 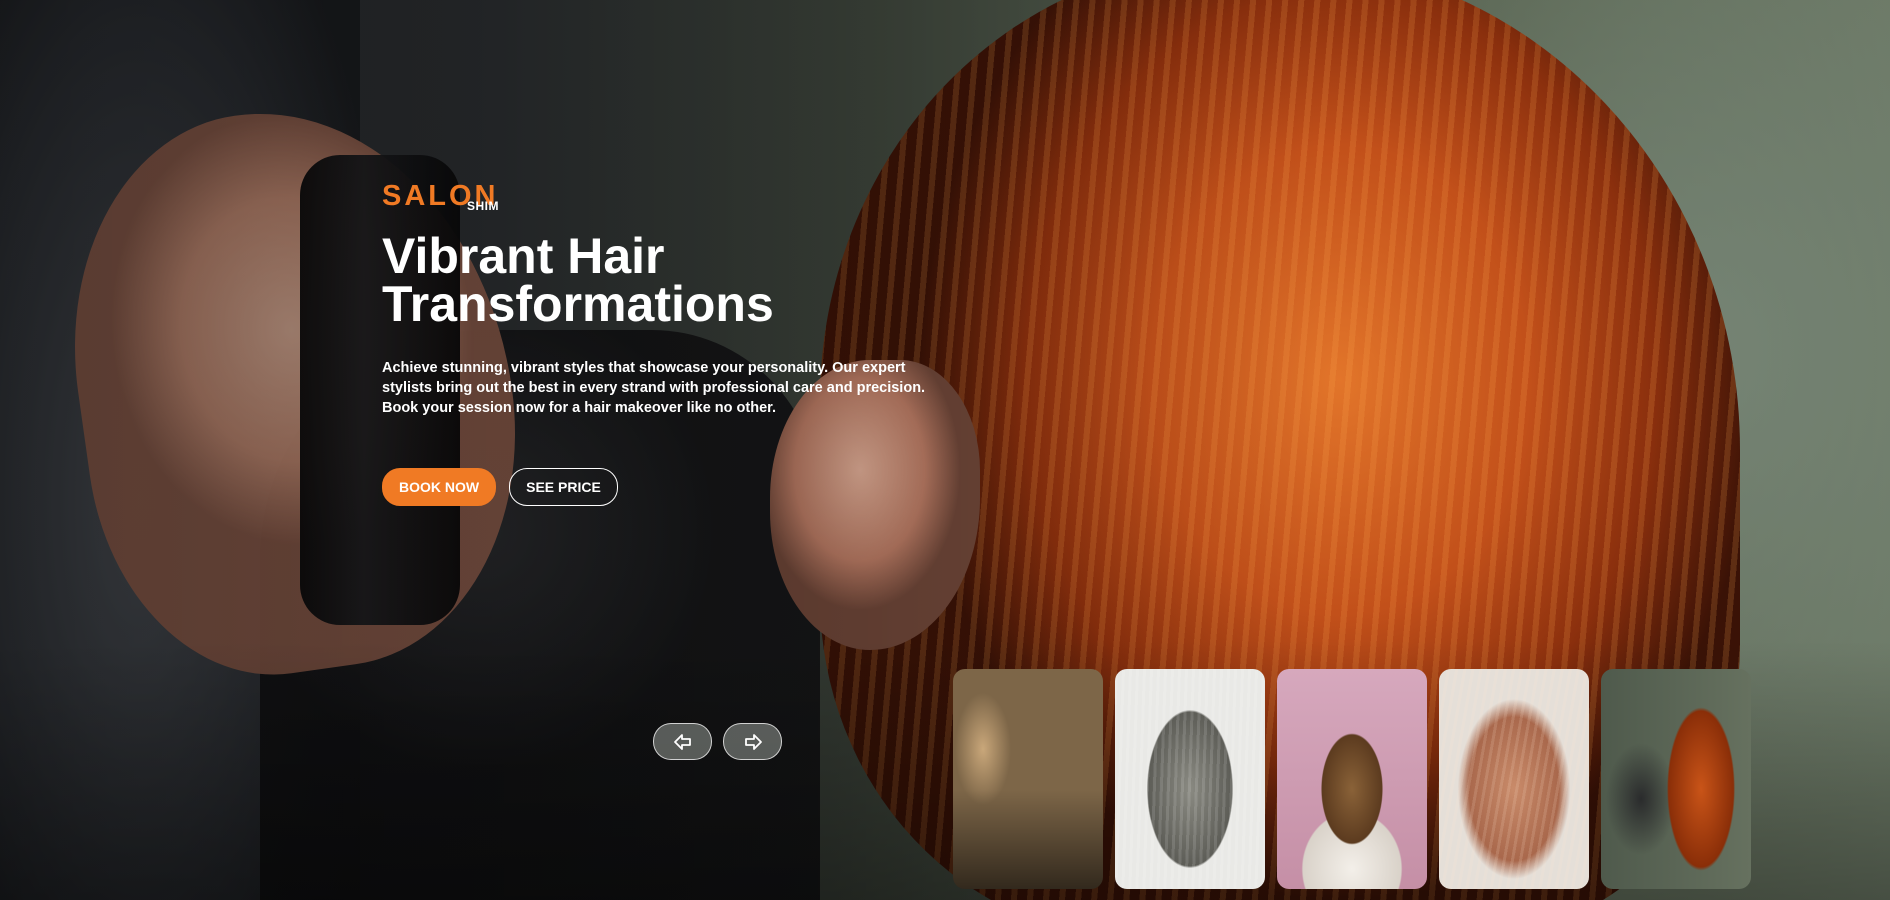 What do you see at coordinates (483, 206) in the screenshot?
I see `logo-sub-text: SHIM` at bounding box center [483, 206].